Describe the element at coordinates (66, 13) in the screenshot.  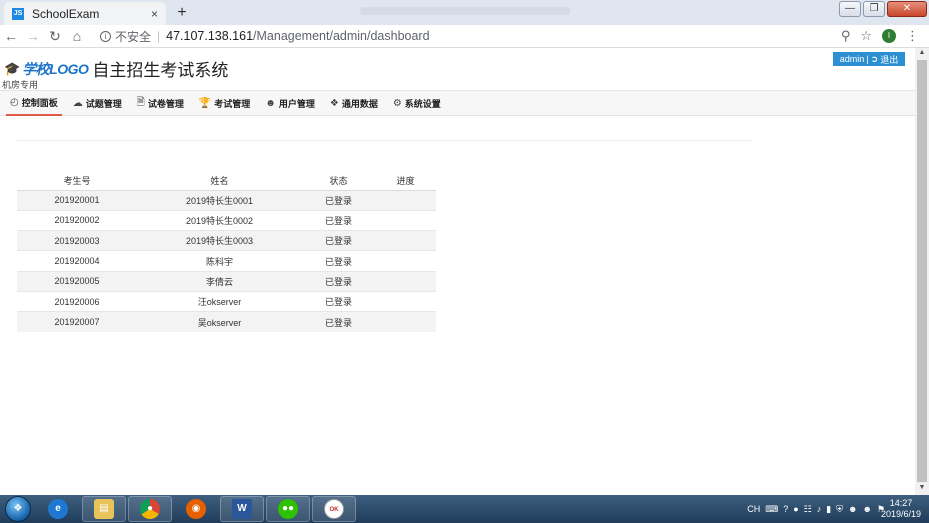
I see `tab-title: SchoolExam` at that location.